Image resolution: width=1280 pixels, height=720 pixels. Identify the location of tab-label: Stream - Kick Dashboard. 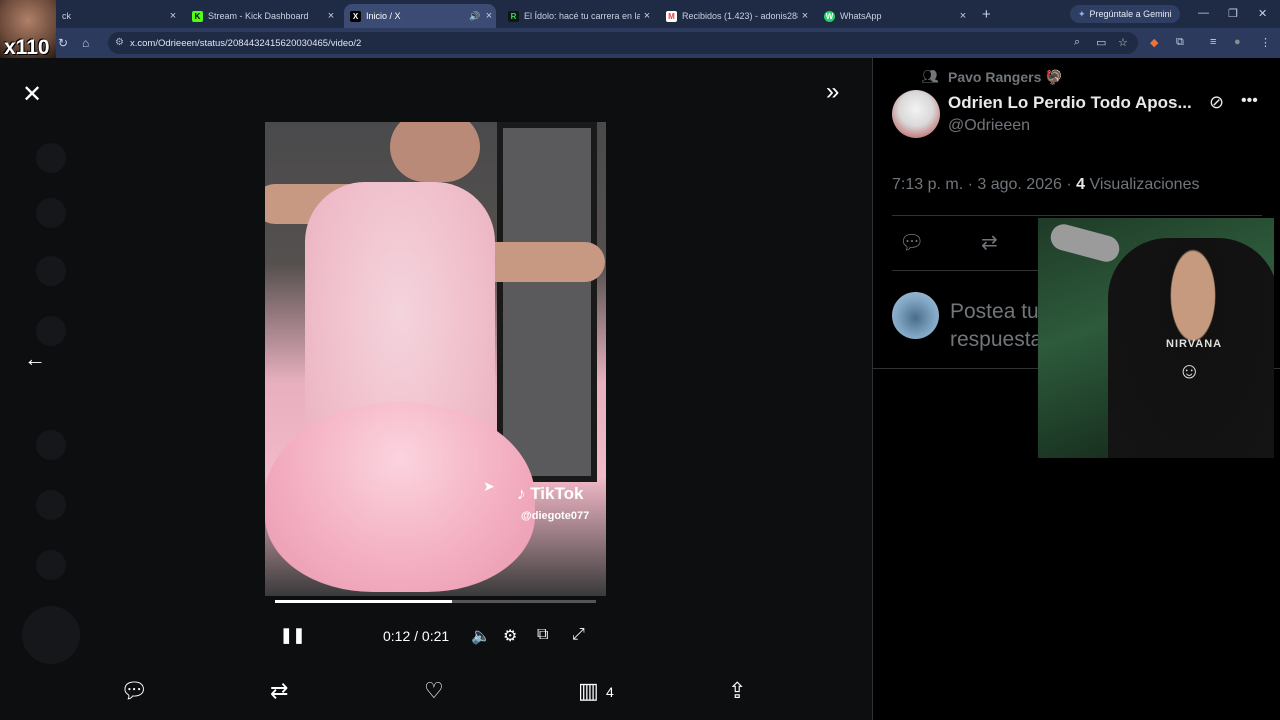
(258, 16).